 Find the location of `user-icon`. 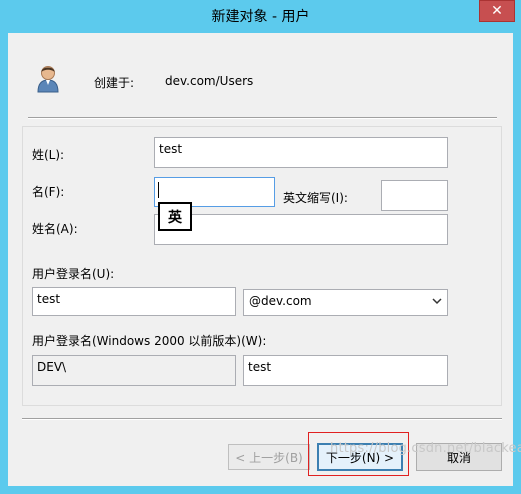

user-icon is located at coordinates (48, 79).